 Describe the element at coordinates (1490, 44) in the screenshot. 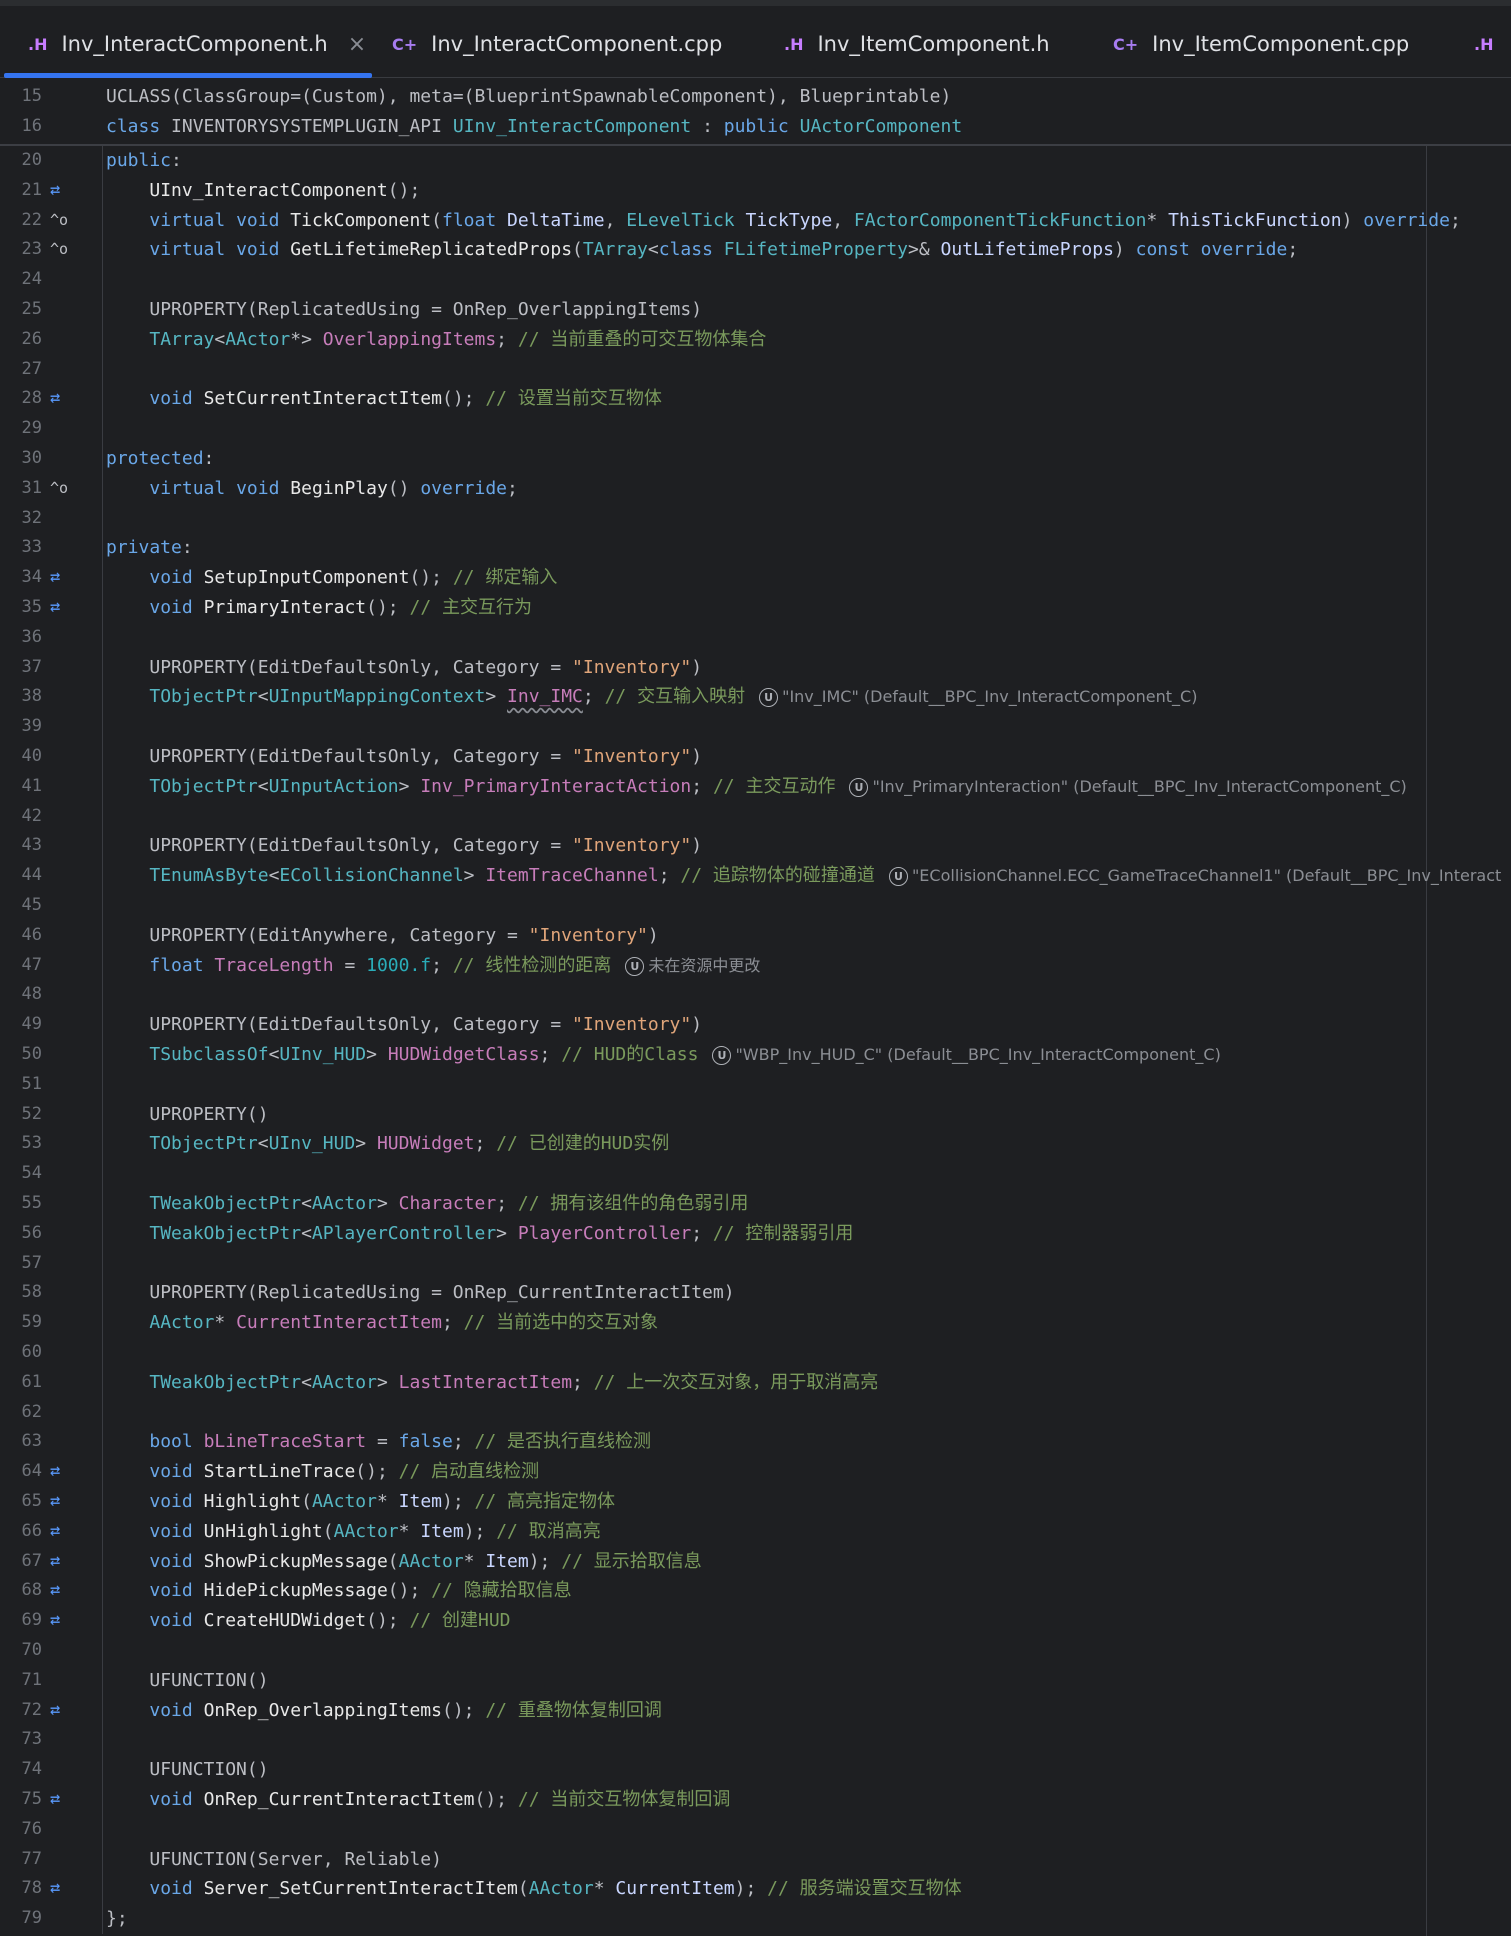

I see `tab-overflow: .H` at that location.